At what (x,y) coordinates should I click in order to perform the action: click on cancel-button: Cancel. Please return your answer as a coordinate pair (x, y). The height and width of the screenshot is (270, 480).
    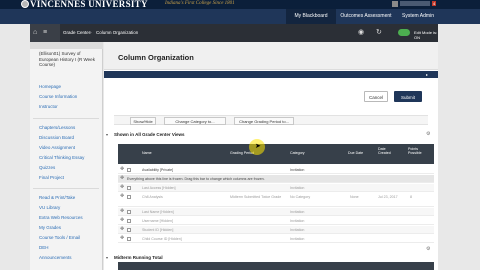
    Looking at the image, I should click on (376, 96).